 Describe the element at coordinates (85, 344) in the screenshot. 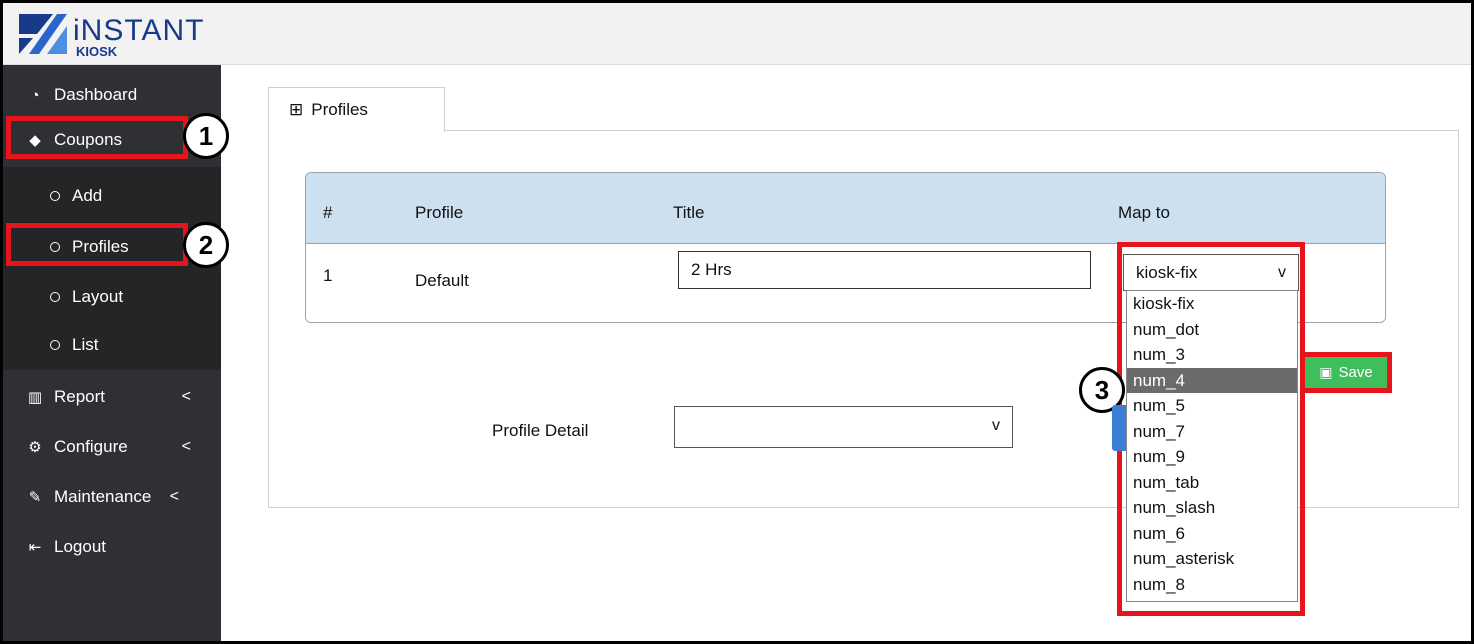

I see `sidebar-subitem-label: List` at that location.